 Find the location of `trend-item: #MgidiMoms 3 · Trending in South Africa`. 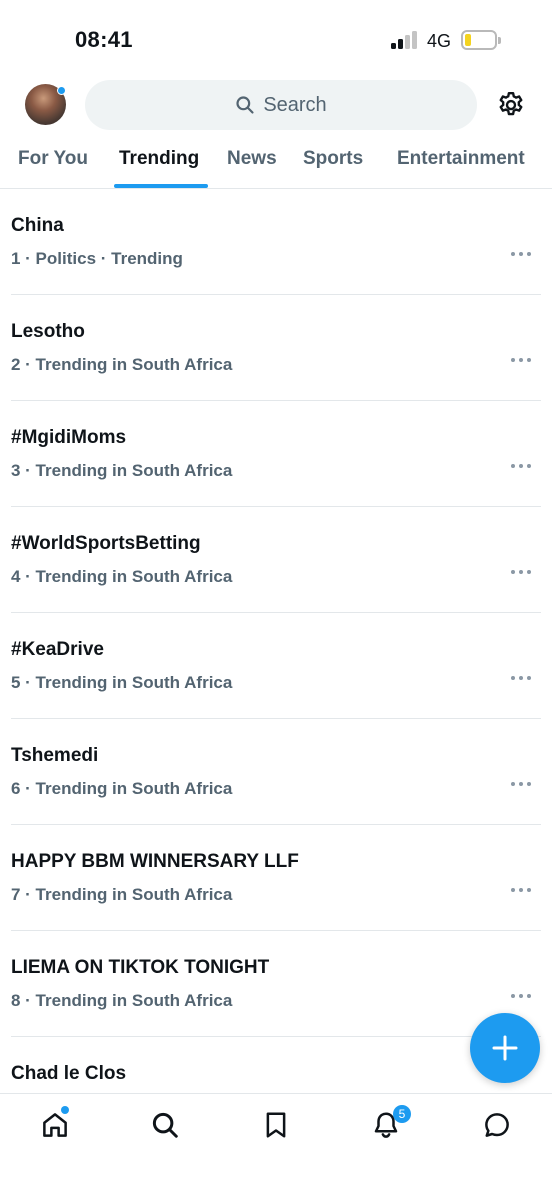

trend-item: #MgidiMoms 3 · Trending in South Africa is located at coordinates (276, 454).